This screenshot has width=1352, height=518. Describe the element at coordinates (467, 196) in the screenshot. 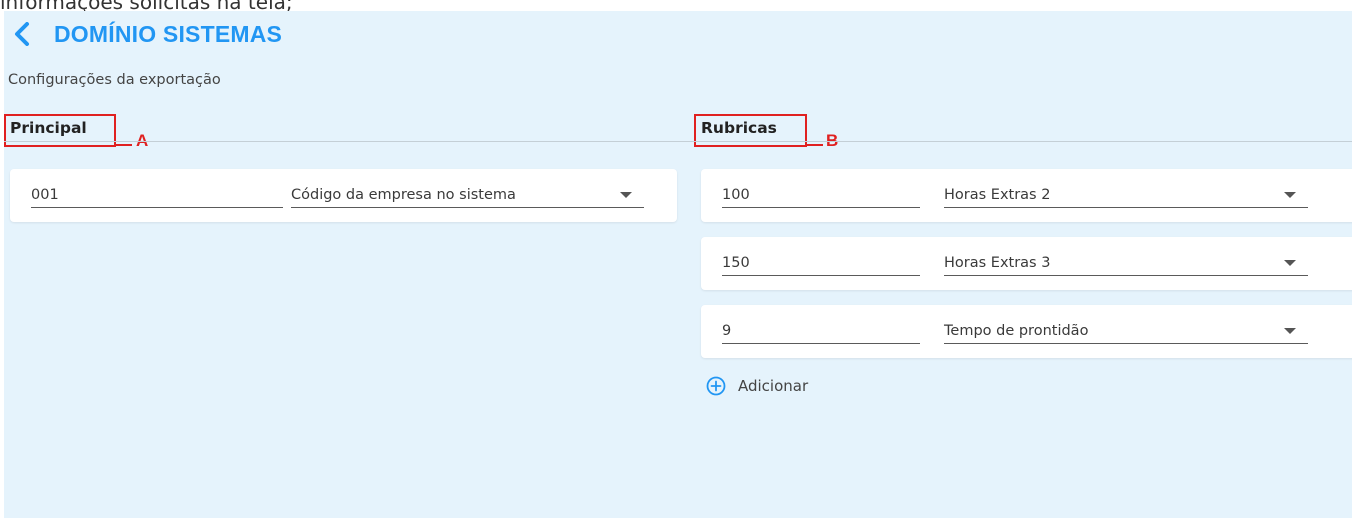

I see `company-code-select: Código da empresa no sistema` at that location.